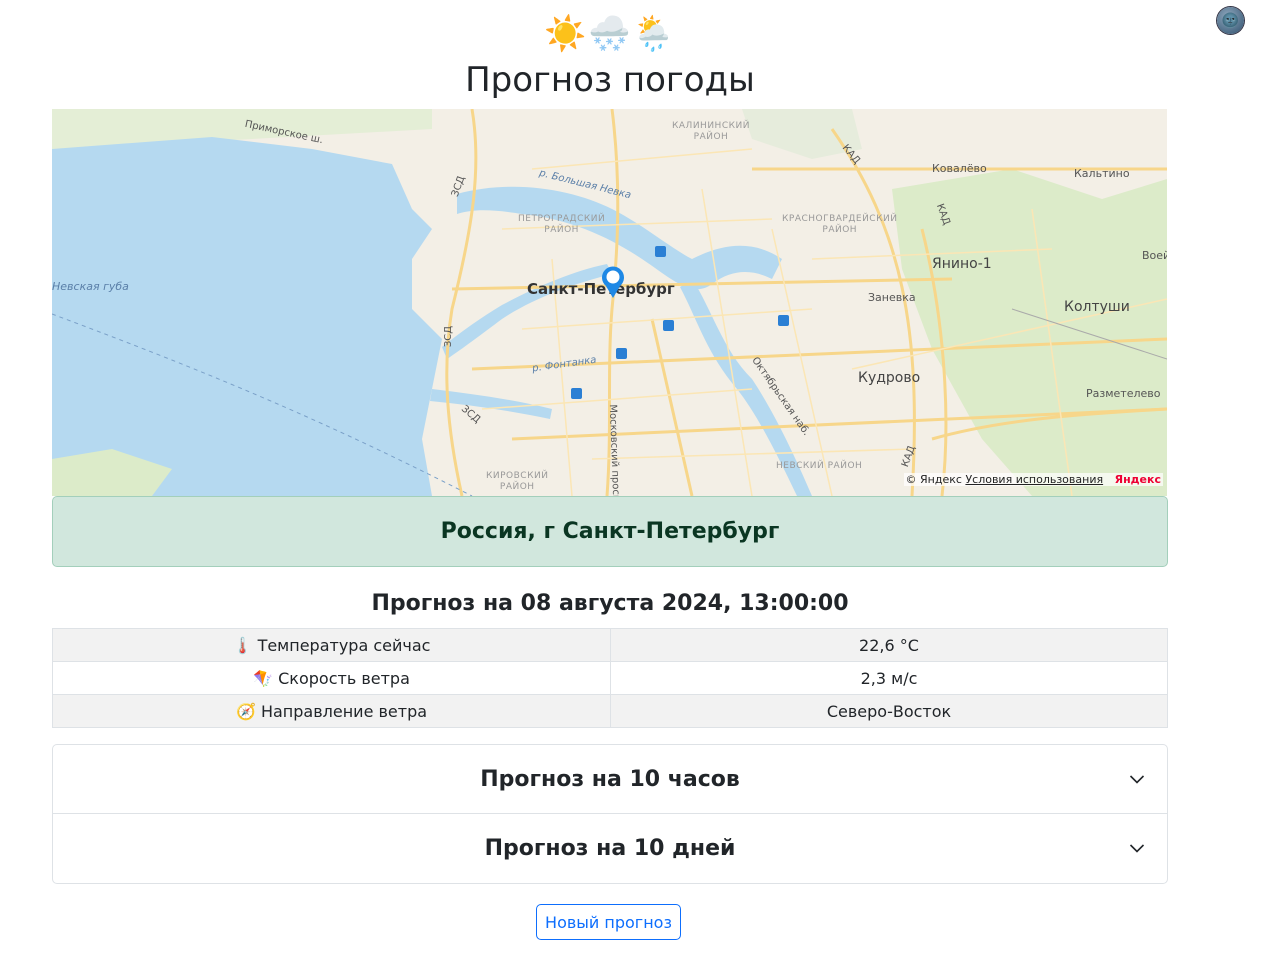  What do you see at coordinates (959, 168) in the screenshot?
I see `map-label-kovalevo: Ковалёво` at bounding box center [959, 168].